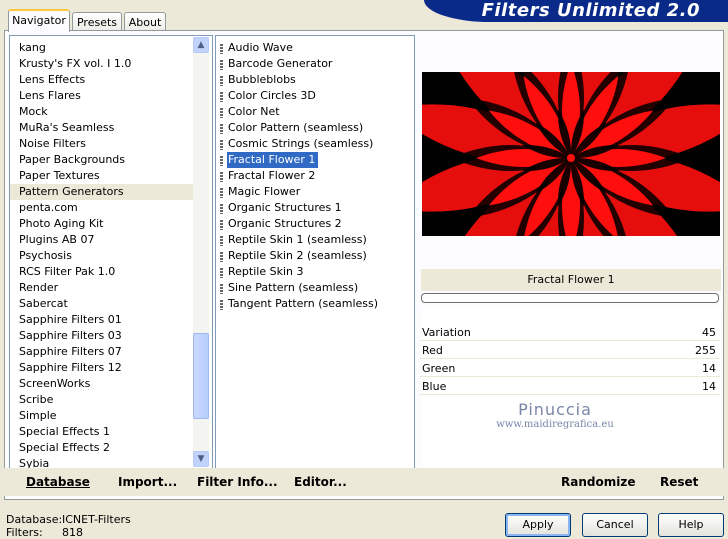 The image size is (728, 539). I want to click on filter-item-label: Magic Flower, so click(264, 191).